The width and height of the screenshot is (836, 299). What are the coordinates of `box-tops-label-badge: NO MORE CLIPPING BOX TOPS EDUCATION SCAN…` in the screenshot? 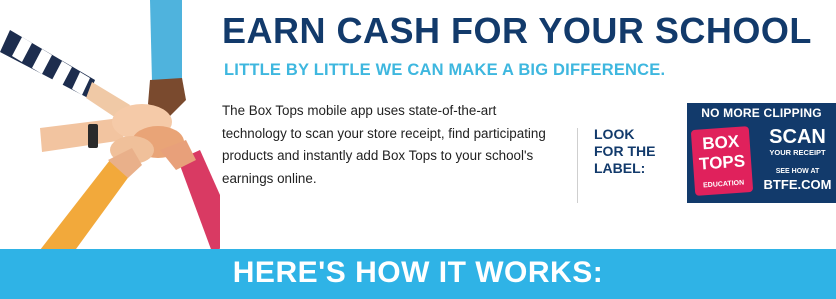 It's located at (761, 153).